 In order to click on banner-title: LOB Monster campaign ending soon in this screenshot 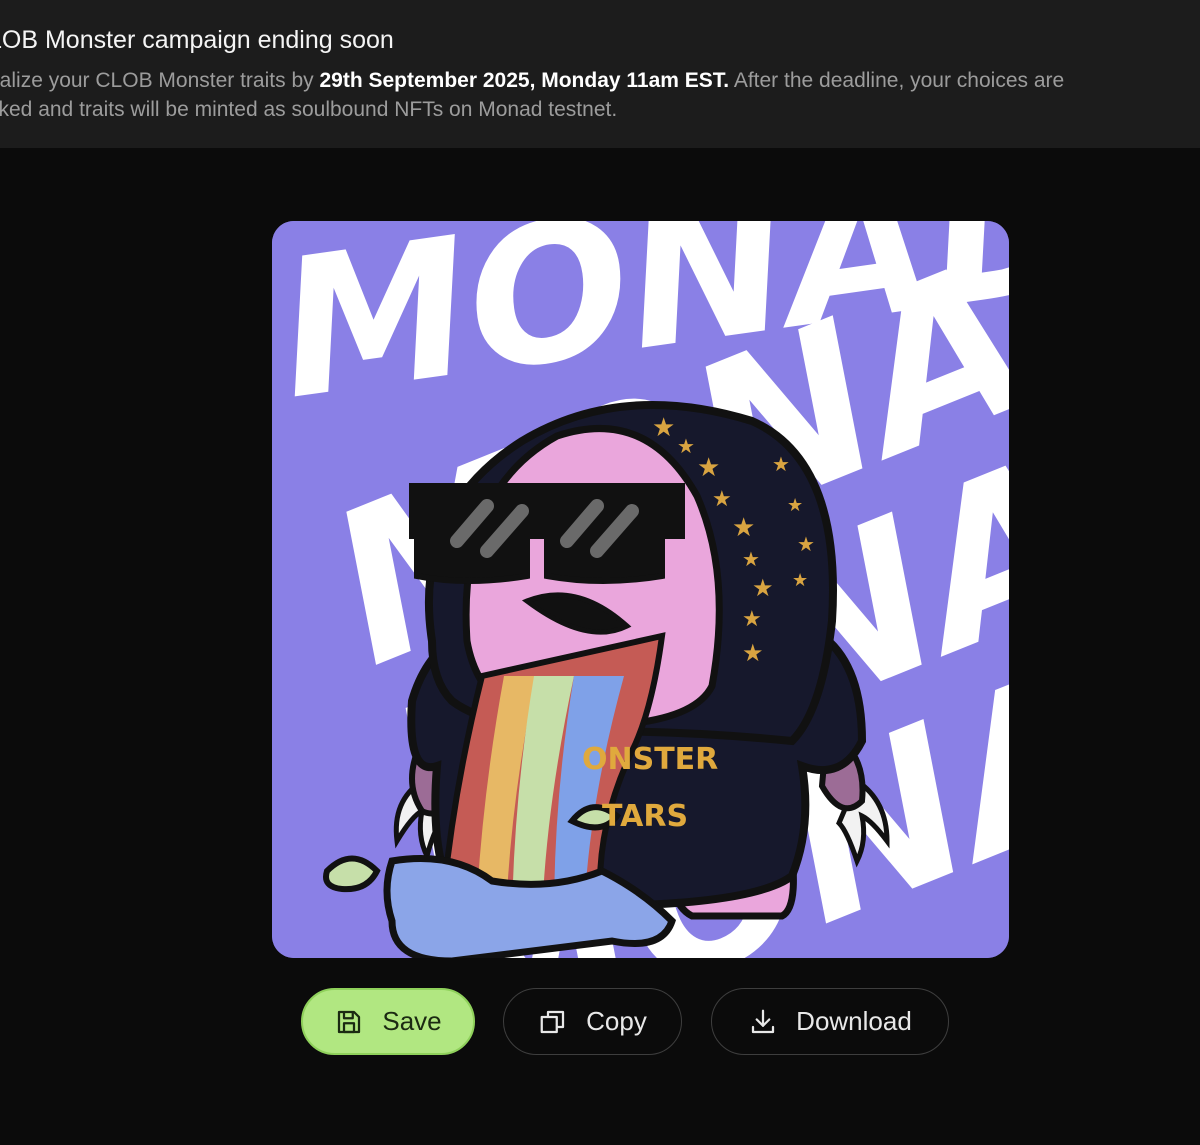, I will do `click(197, 40)`.